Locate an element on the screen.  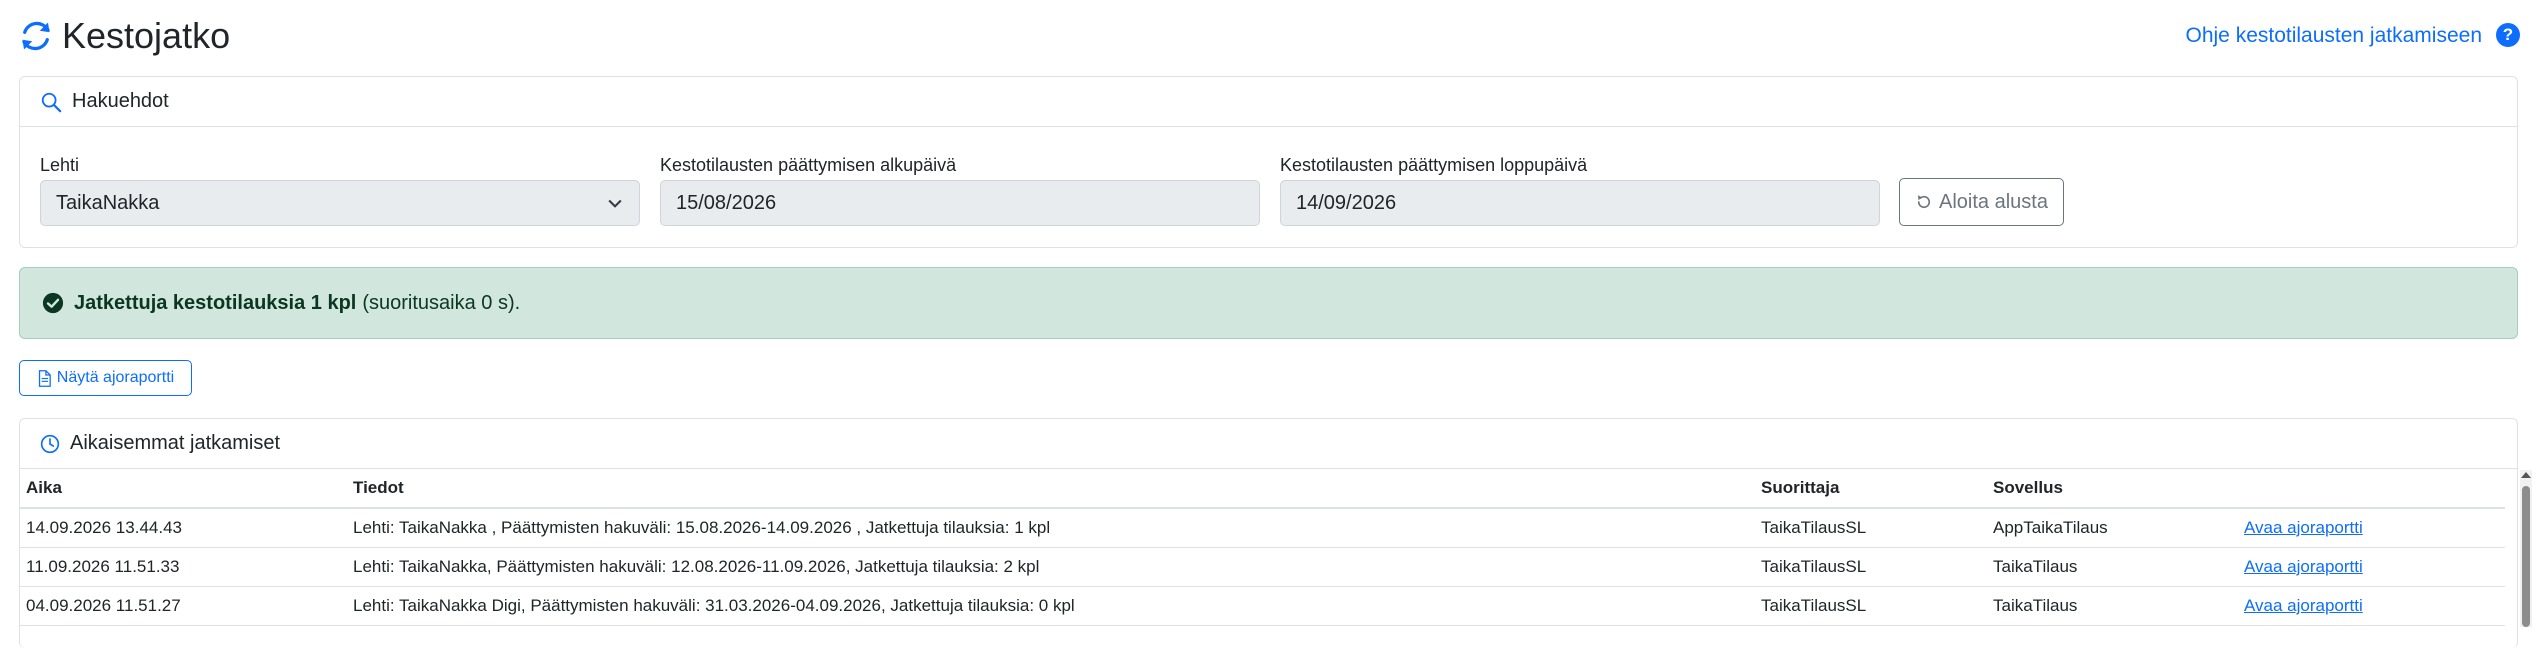
reset-button: Aloita alusta is located at coordinates (1981, 202).